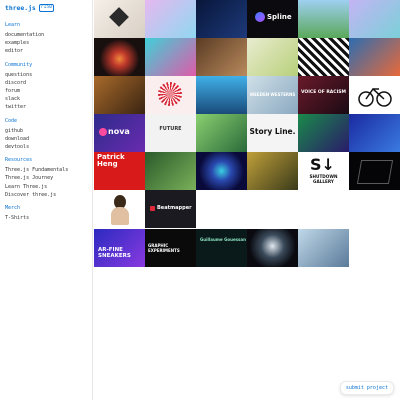 This screenshot has height=400, width=400. I want to click on guillaume-label: Guillaume Gouessan, so click(223, 239).